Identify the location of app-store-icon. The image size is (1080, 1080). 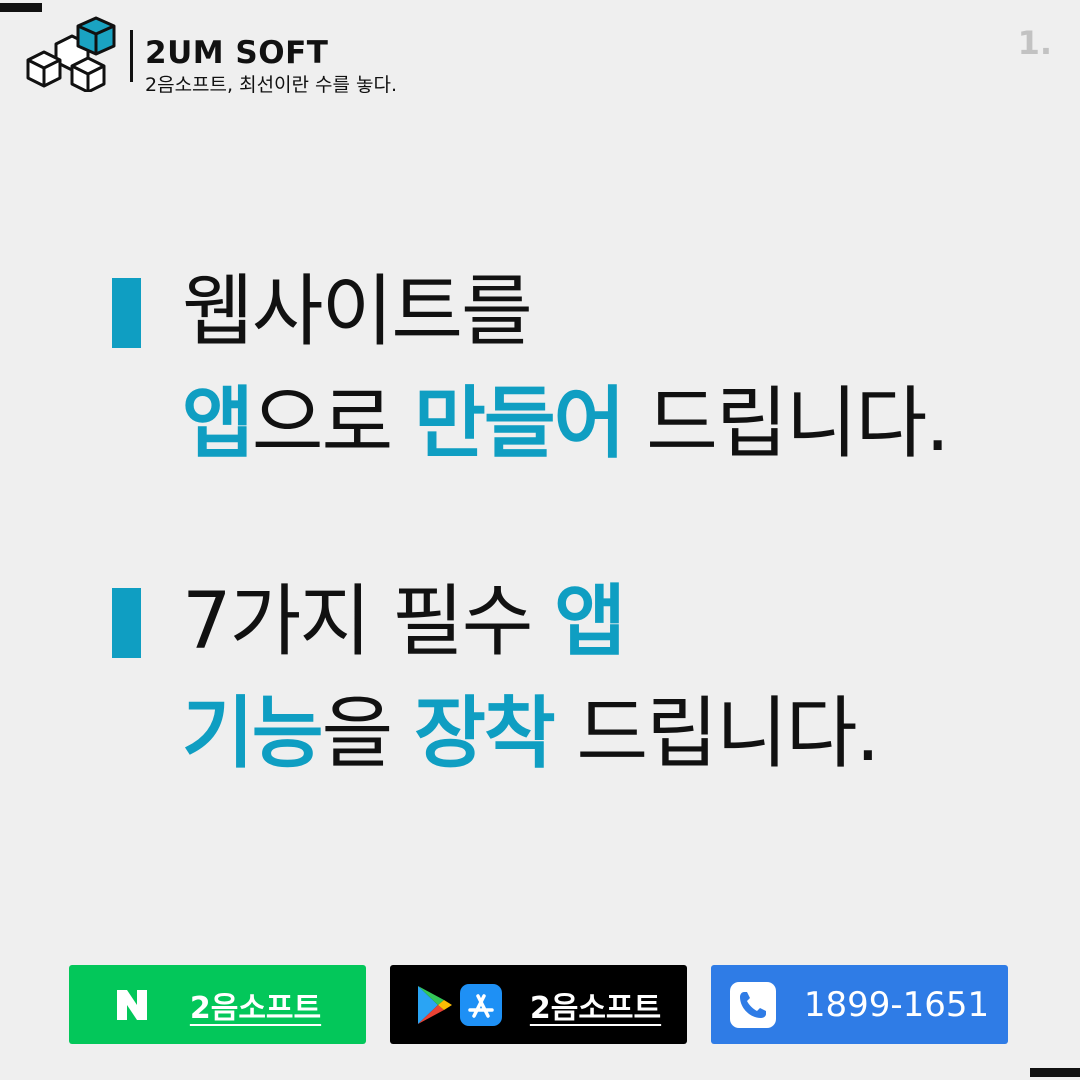
(480, 1004).